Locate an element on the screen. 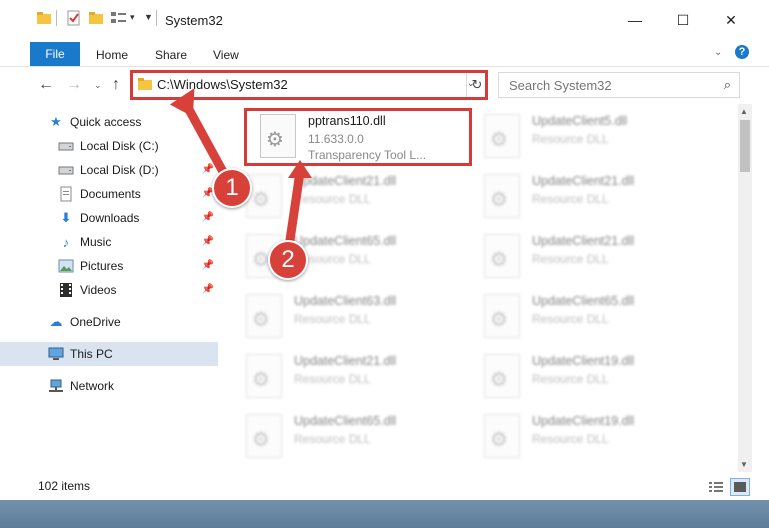 The image size is (769, 528). arrow-to-file is located at coordinates (295, 206).